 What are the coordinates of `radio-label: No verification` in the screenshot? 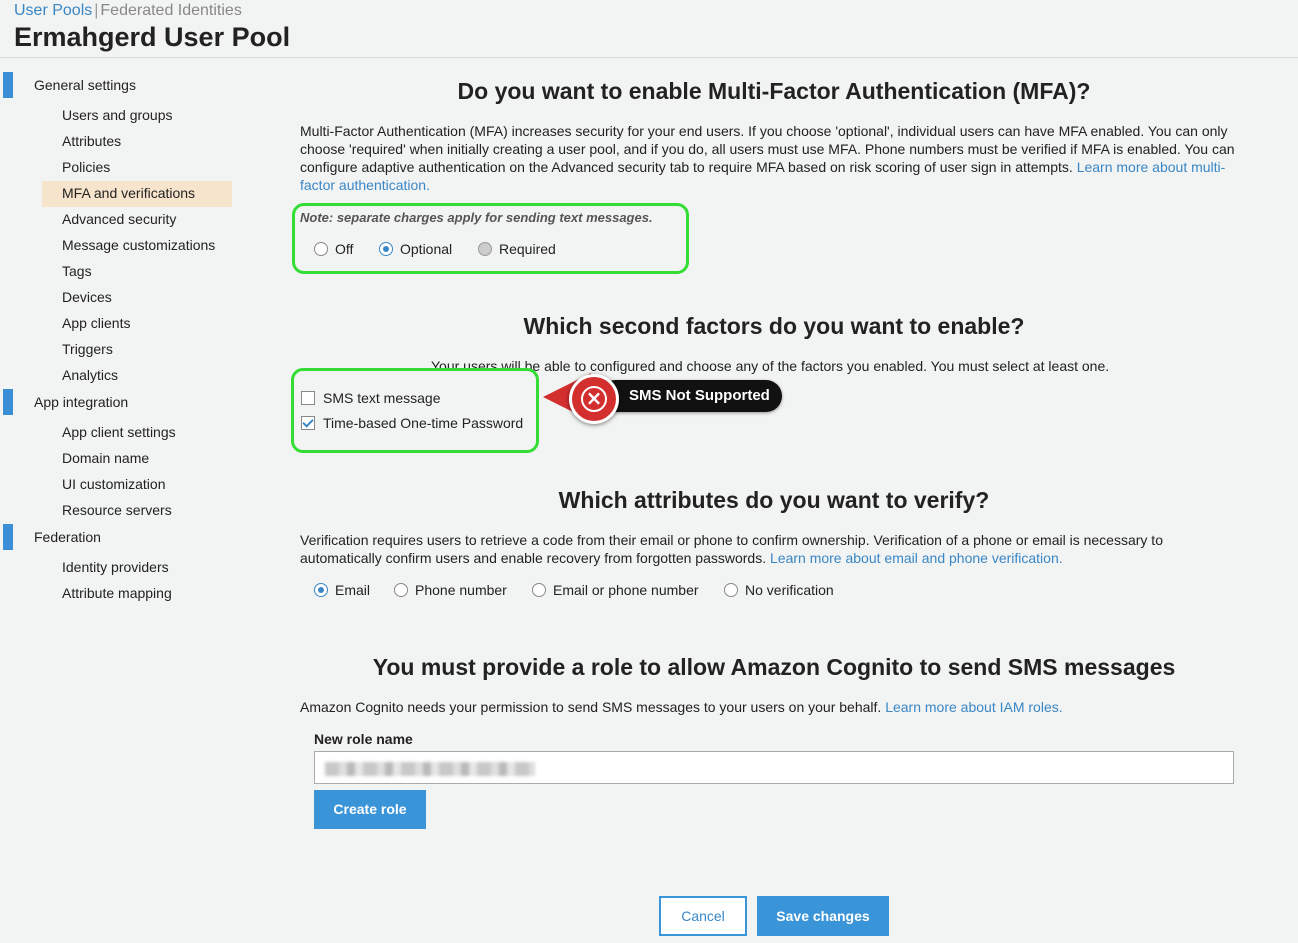 It's located at (789, 590).